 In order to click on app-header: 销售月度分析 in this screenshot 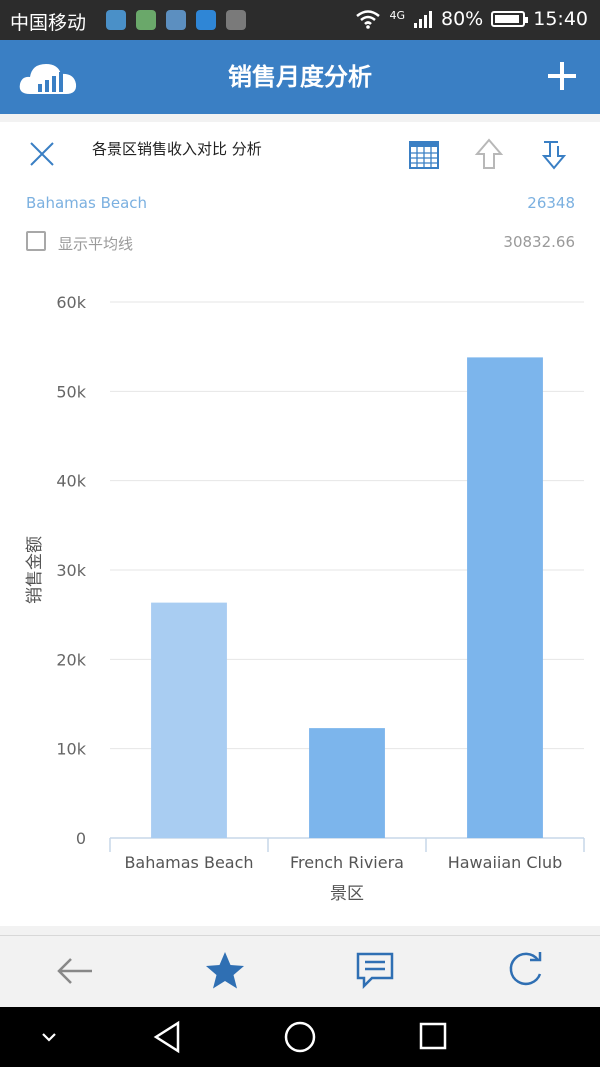, I will do `click(300, 77)`.